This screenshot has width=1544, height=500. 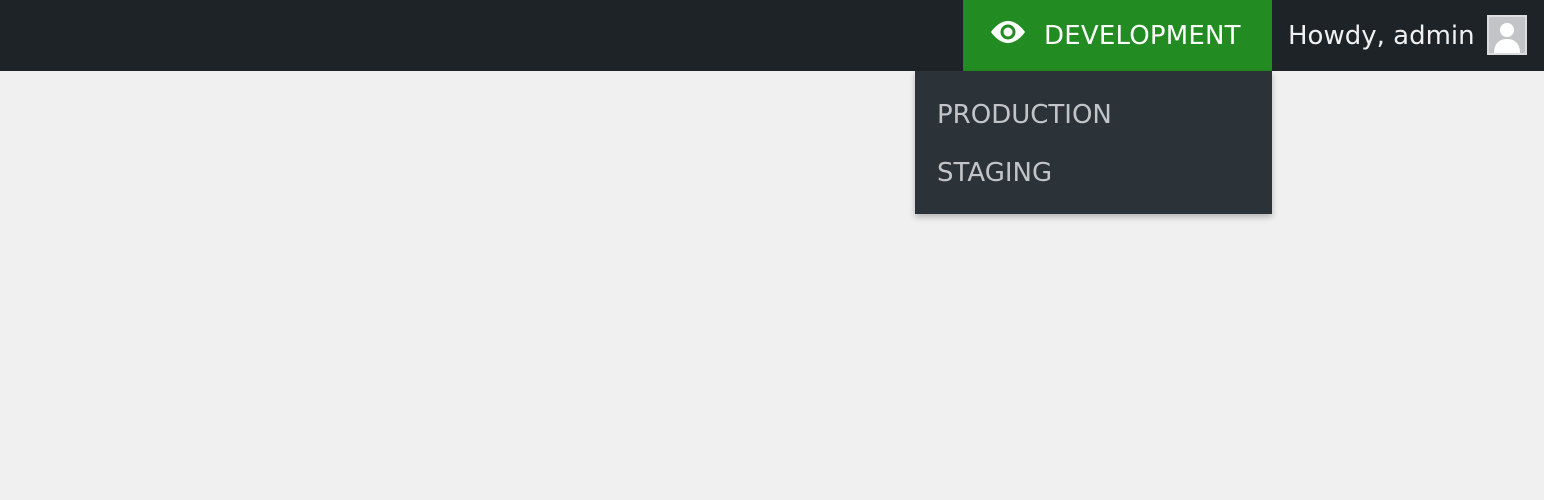 What do you see at coordinates (772, 35) in the screenshot?
I see `admin-bar: DEVELOPMENT Howdy, admin` at bounding box center [772, 35].